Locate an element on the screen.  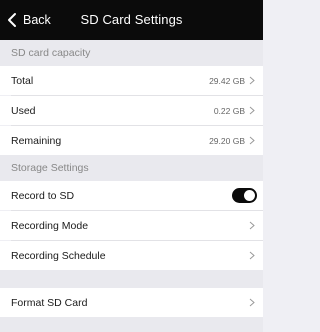
section-header-storage: Storage Settings is located at coordinates (131, 168).